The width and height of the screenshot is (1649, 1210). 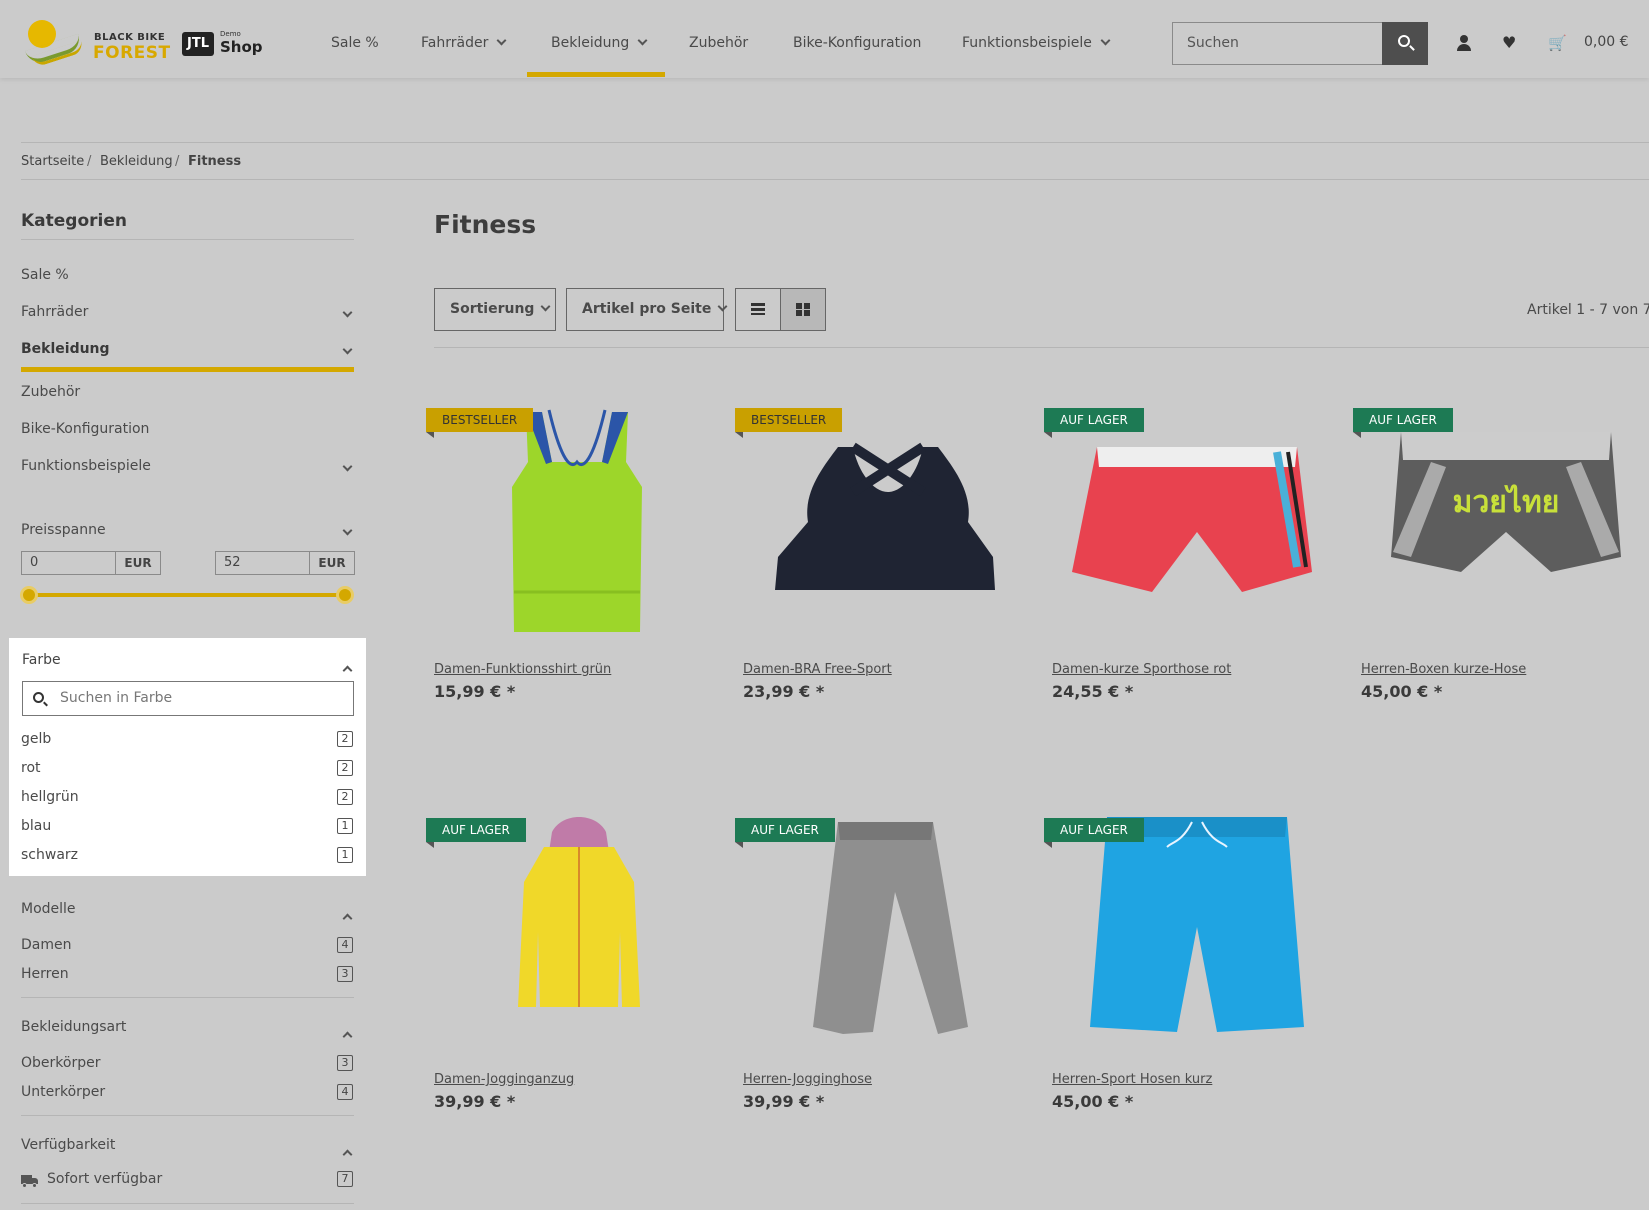 I want to click on nav-label: Bike-Konfiguration, so click(x=857, y=43).